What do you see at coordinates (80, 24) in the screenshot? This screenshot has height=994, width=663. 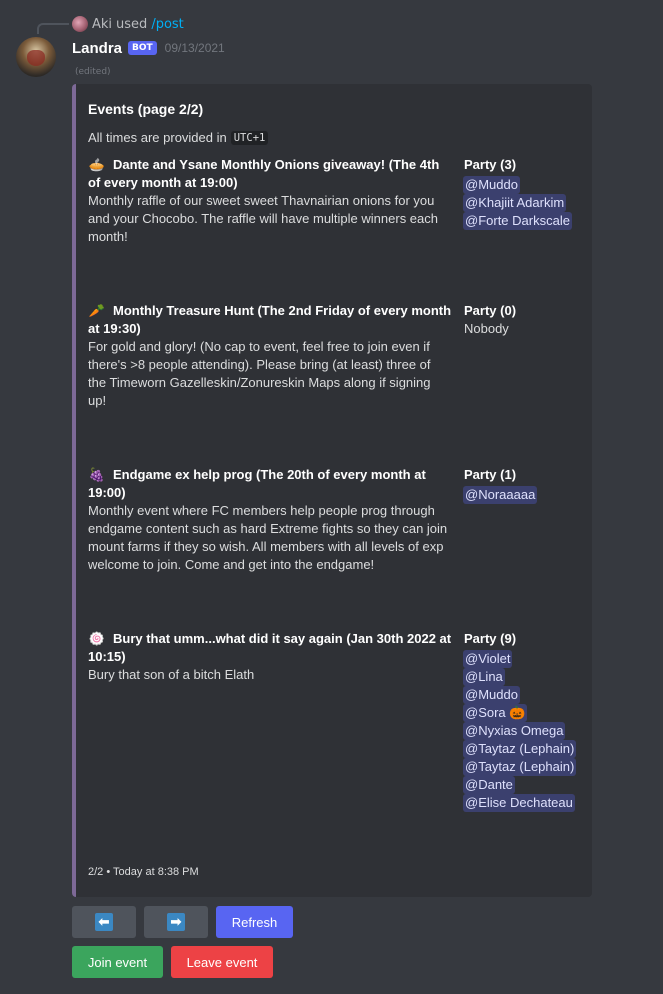 I see `reply-avatar` at bounding box center [80, 24].